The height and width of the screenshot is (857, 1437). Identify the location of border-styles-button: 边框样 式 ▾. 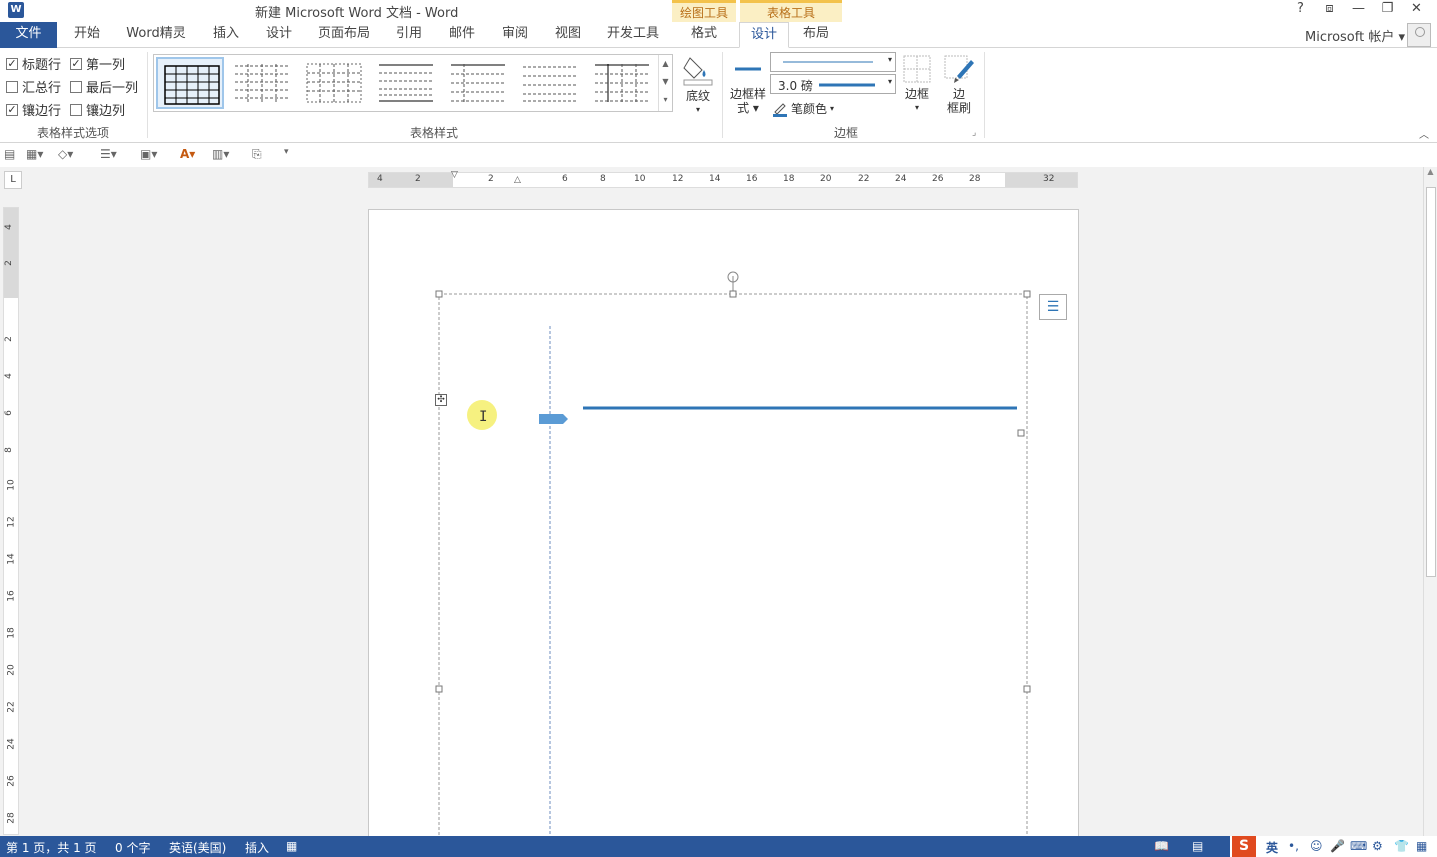
(748, 84).